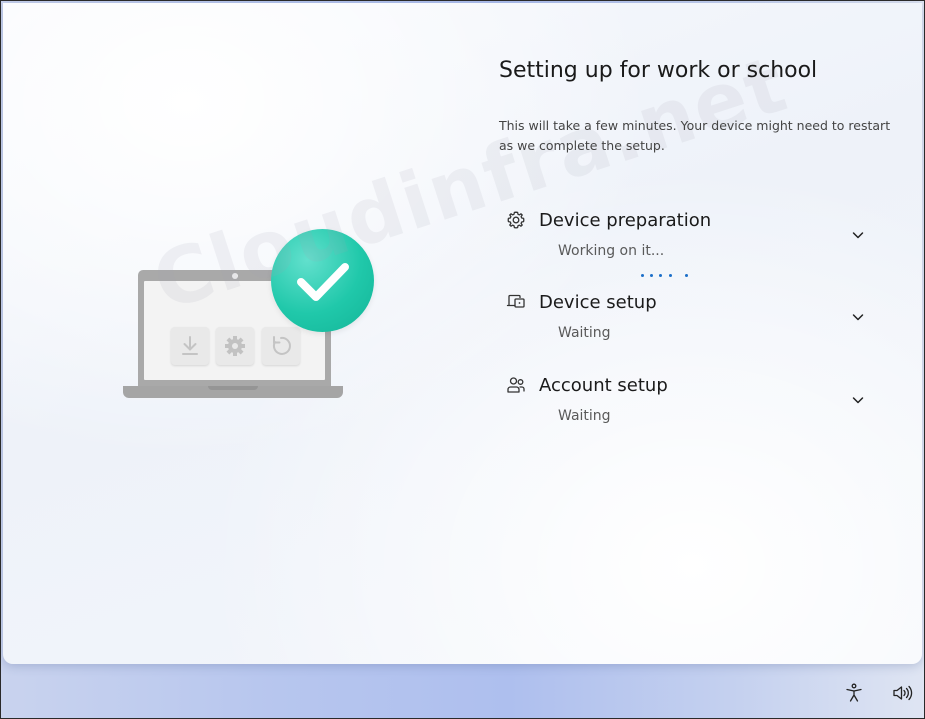 Image resolution: width=925 pixels, height=719 pixels. I want to click on step-title: Device preparation, so click(625, 220).